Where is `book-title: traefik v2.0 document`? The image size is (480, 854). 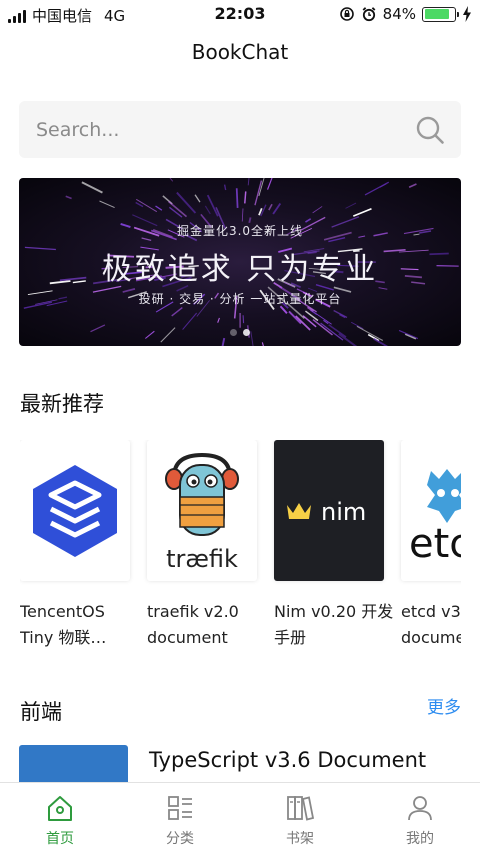 book-title: traefik v2.0 document is located at coordinates (207, 625).